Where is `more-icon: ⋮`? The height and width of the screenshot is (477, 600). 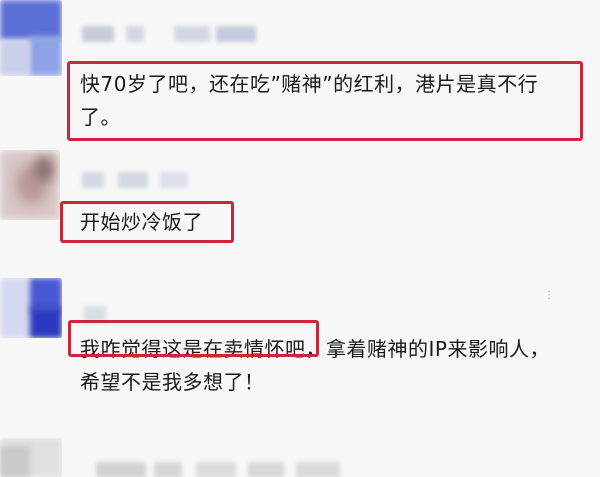 more-icon: ⋮ is located at coordinates (549, 295).